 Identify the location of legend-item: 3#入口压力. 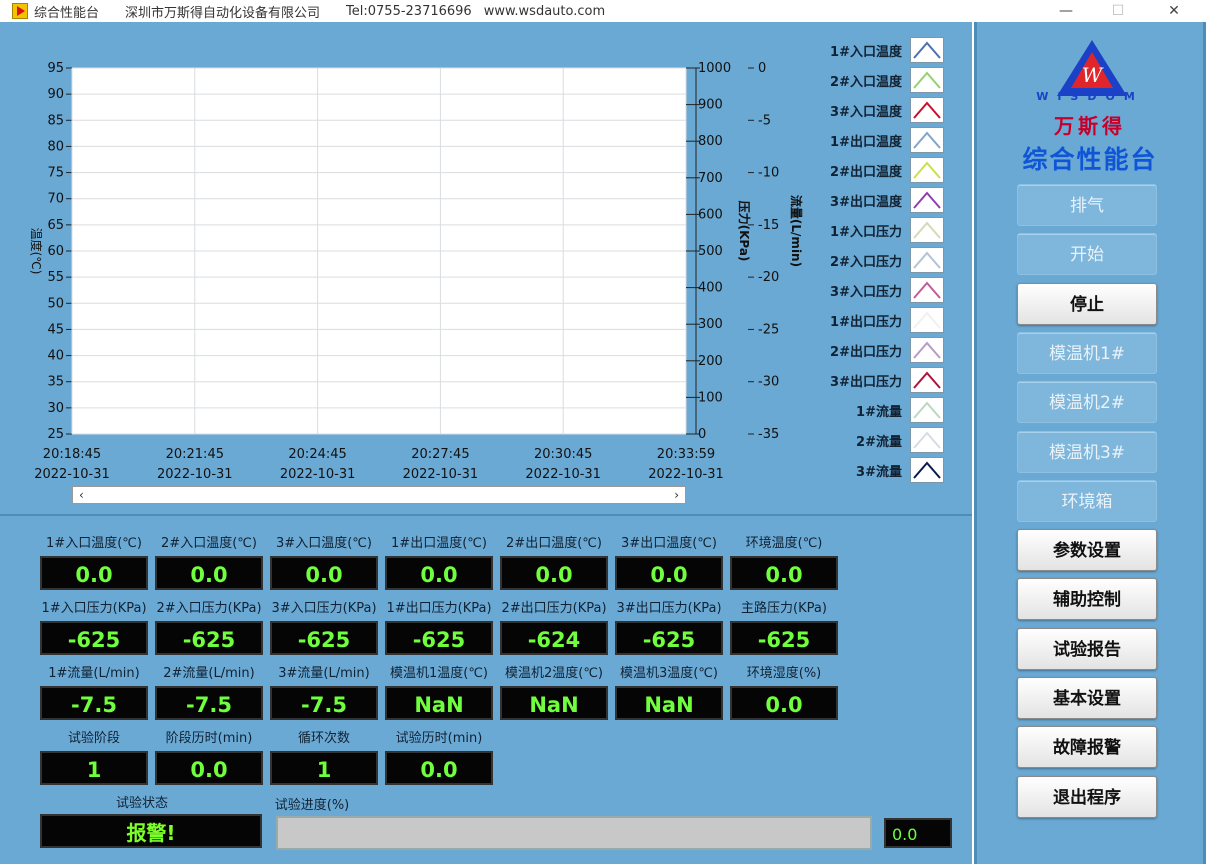
(872, 290).